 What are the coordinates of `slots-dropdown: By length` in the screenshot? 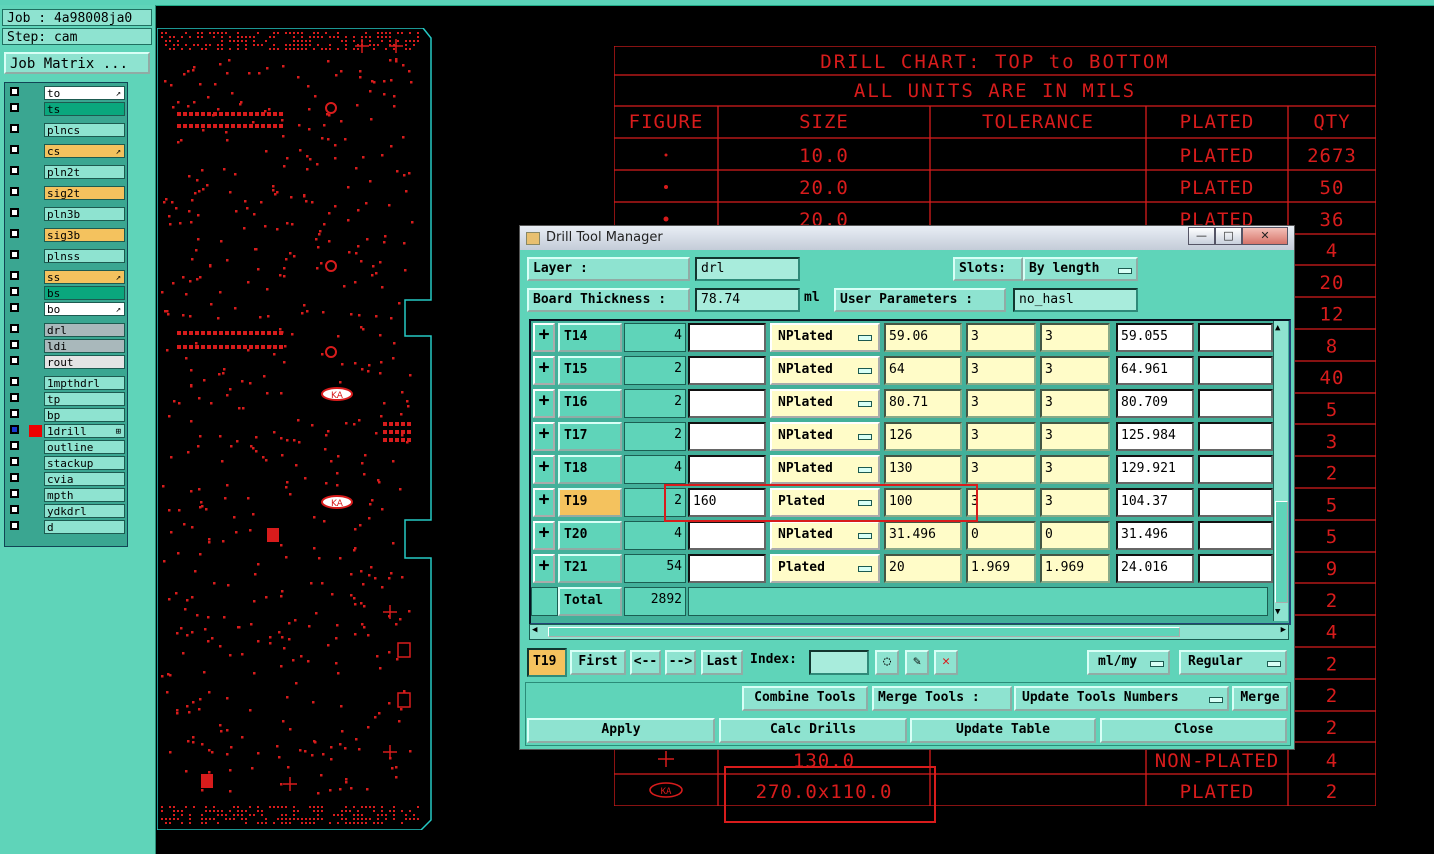 It's located at (1080, 269).